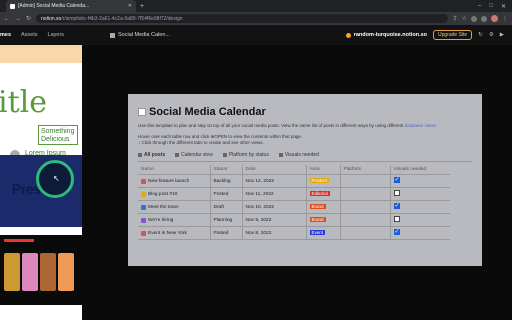 This screenshot has width=512, height=320. Describe the element at coordinates (274, 207) in the screenshot. I see `date-cell: Nov 10, 2022` at that location.